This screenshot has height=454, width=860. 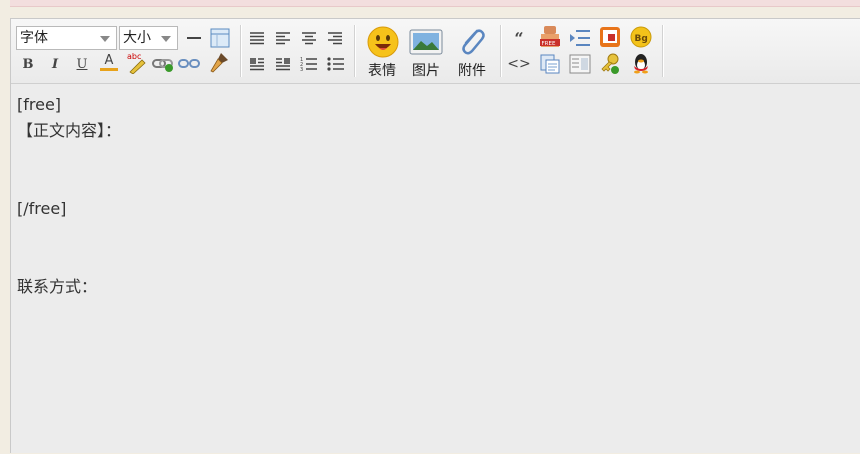 I want to click on brush-icon, so click(x=219, y=63).